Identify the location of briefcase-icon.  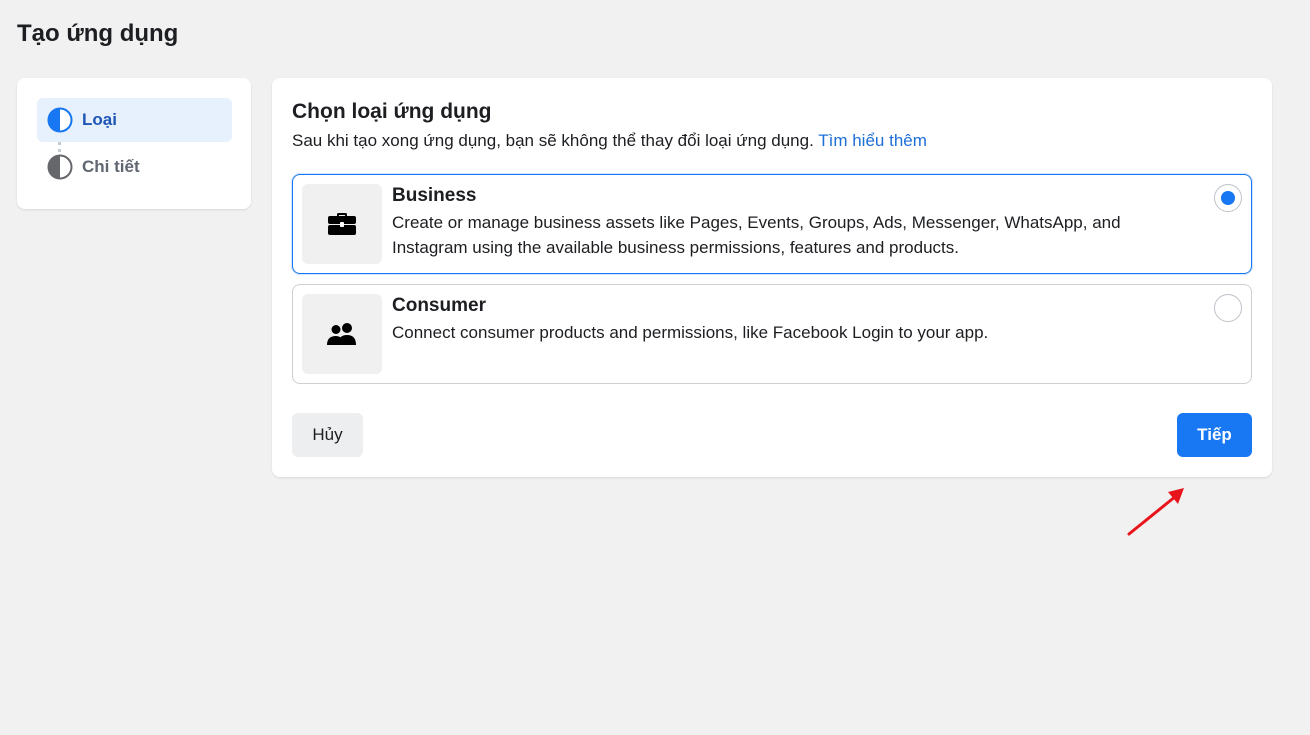
(342, 224).